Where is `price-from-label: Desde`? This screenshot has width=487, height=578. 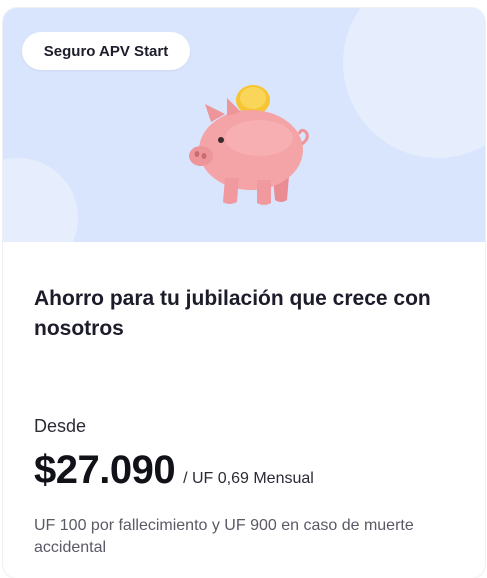
price-from-label: Desde is located at coordinates (60, 426).